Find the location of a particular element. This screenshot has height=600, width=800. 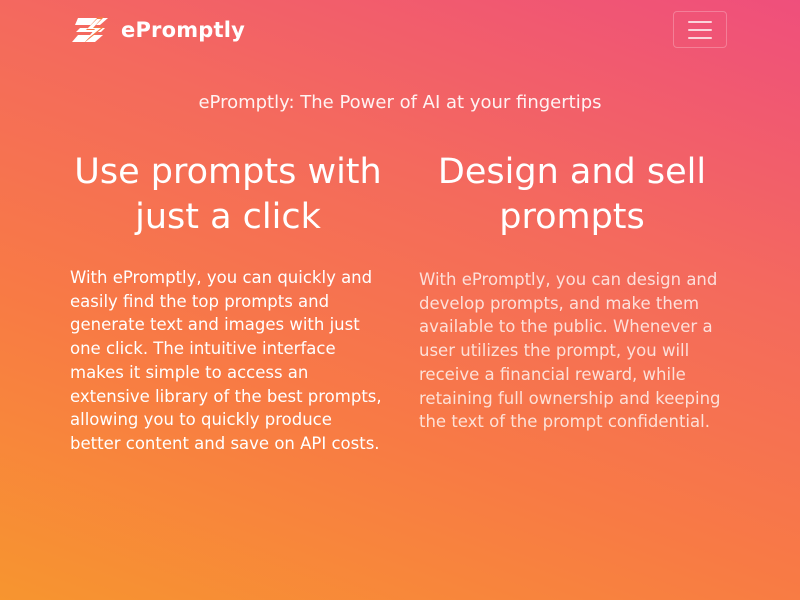

brand-link: ePromptly is located at coordinates (158, 30).